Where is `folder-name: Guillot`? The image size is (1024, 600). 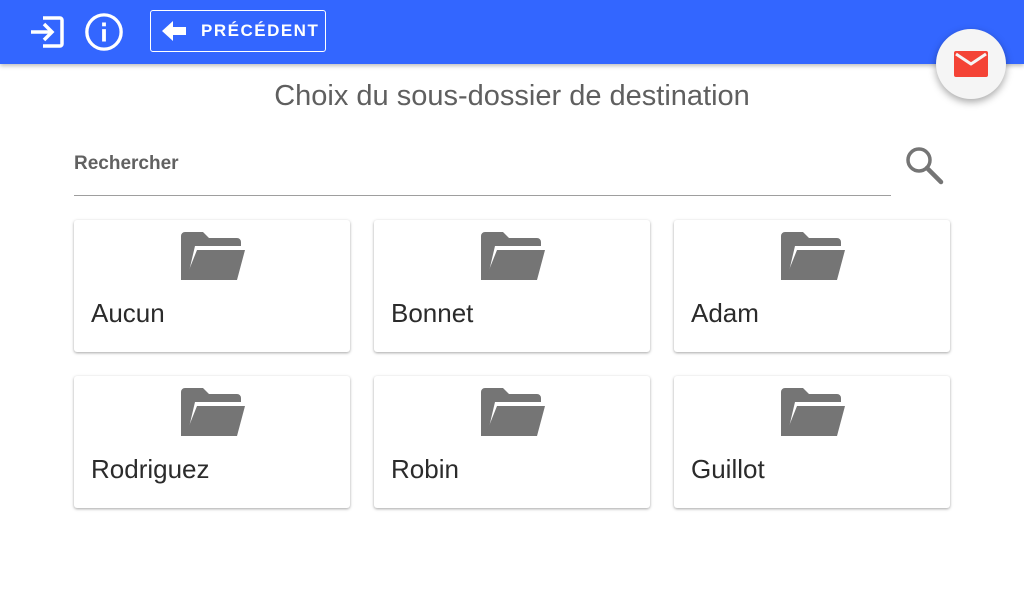
folder-name: Guillot is located at coordinates (728, 469).